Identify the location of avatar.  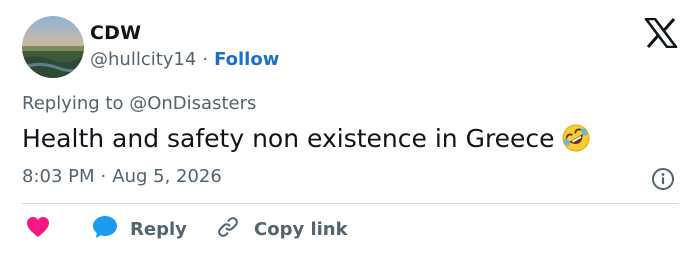
(53, 47).